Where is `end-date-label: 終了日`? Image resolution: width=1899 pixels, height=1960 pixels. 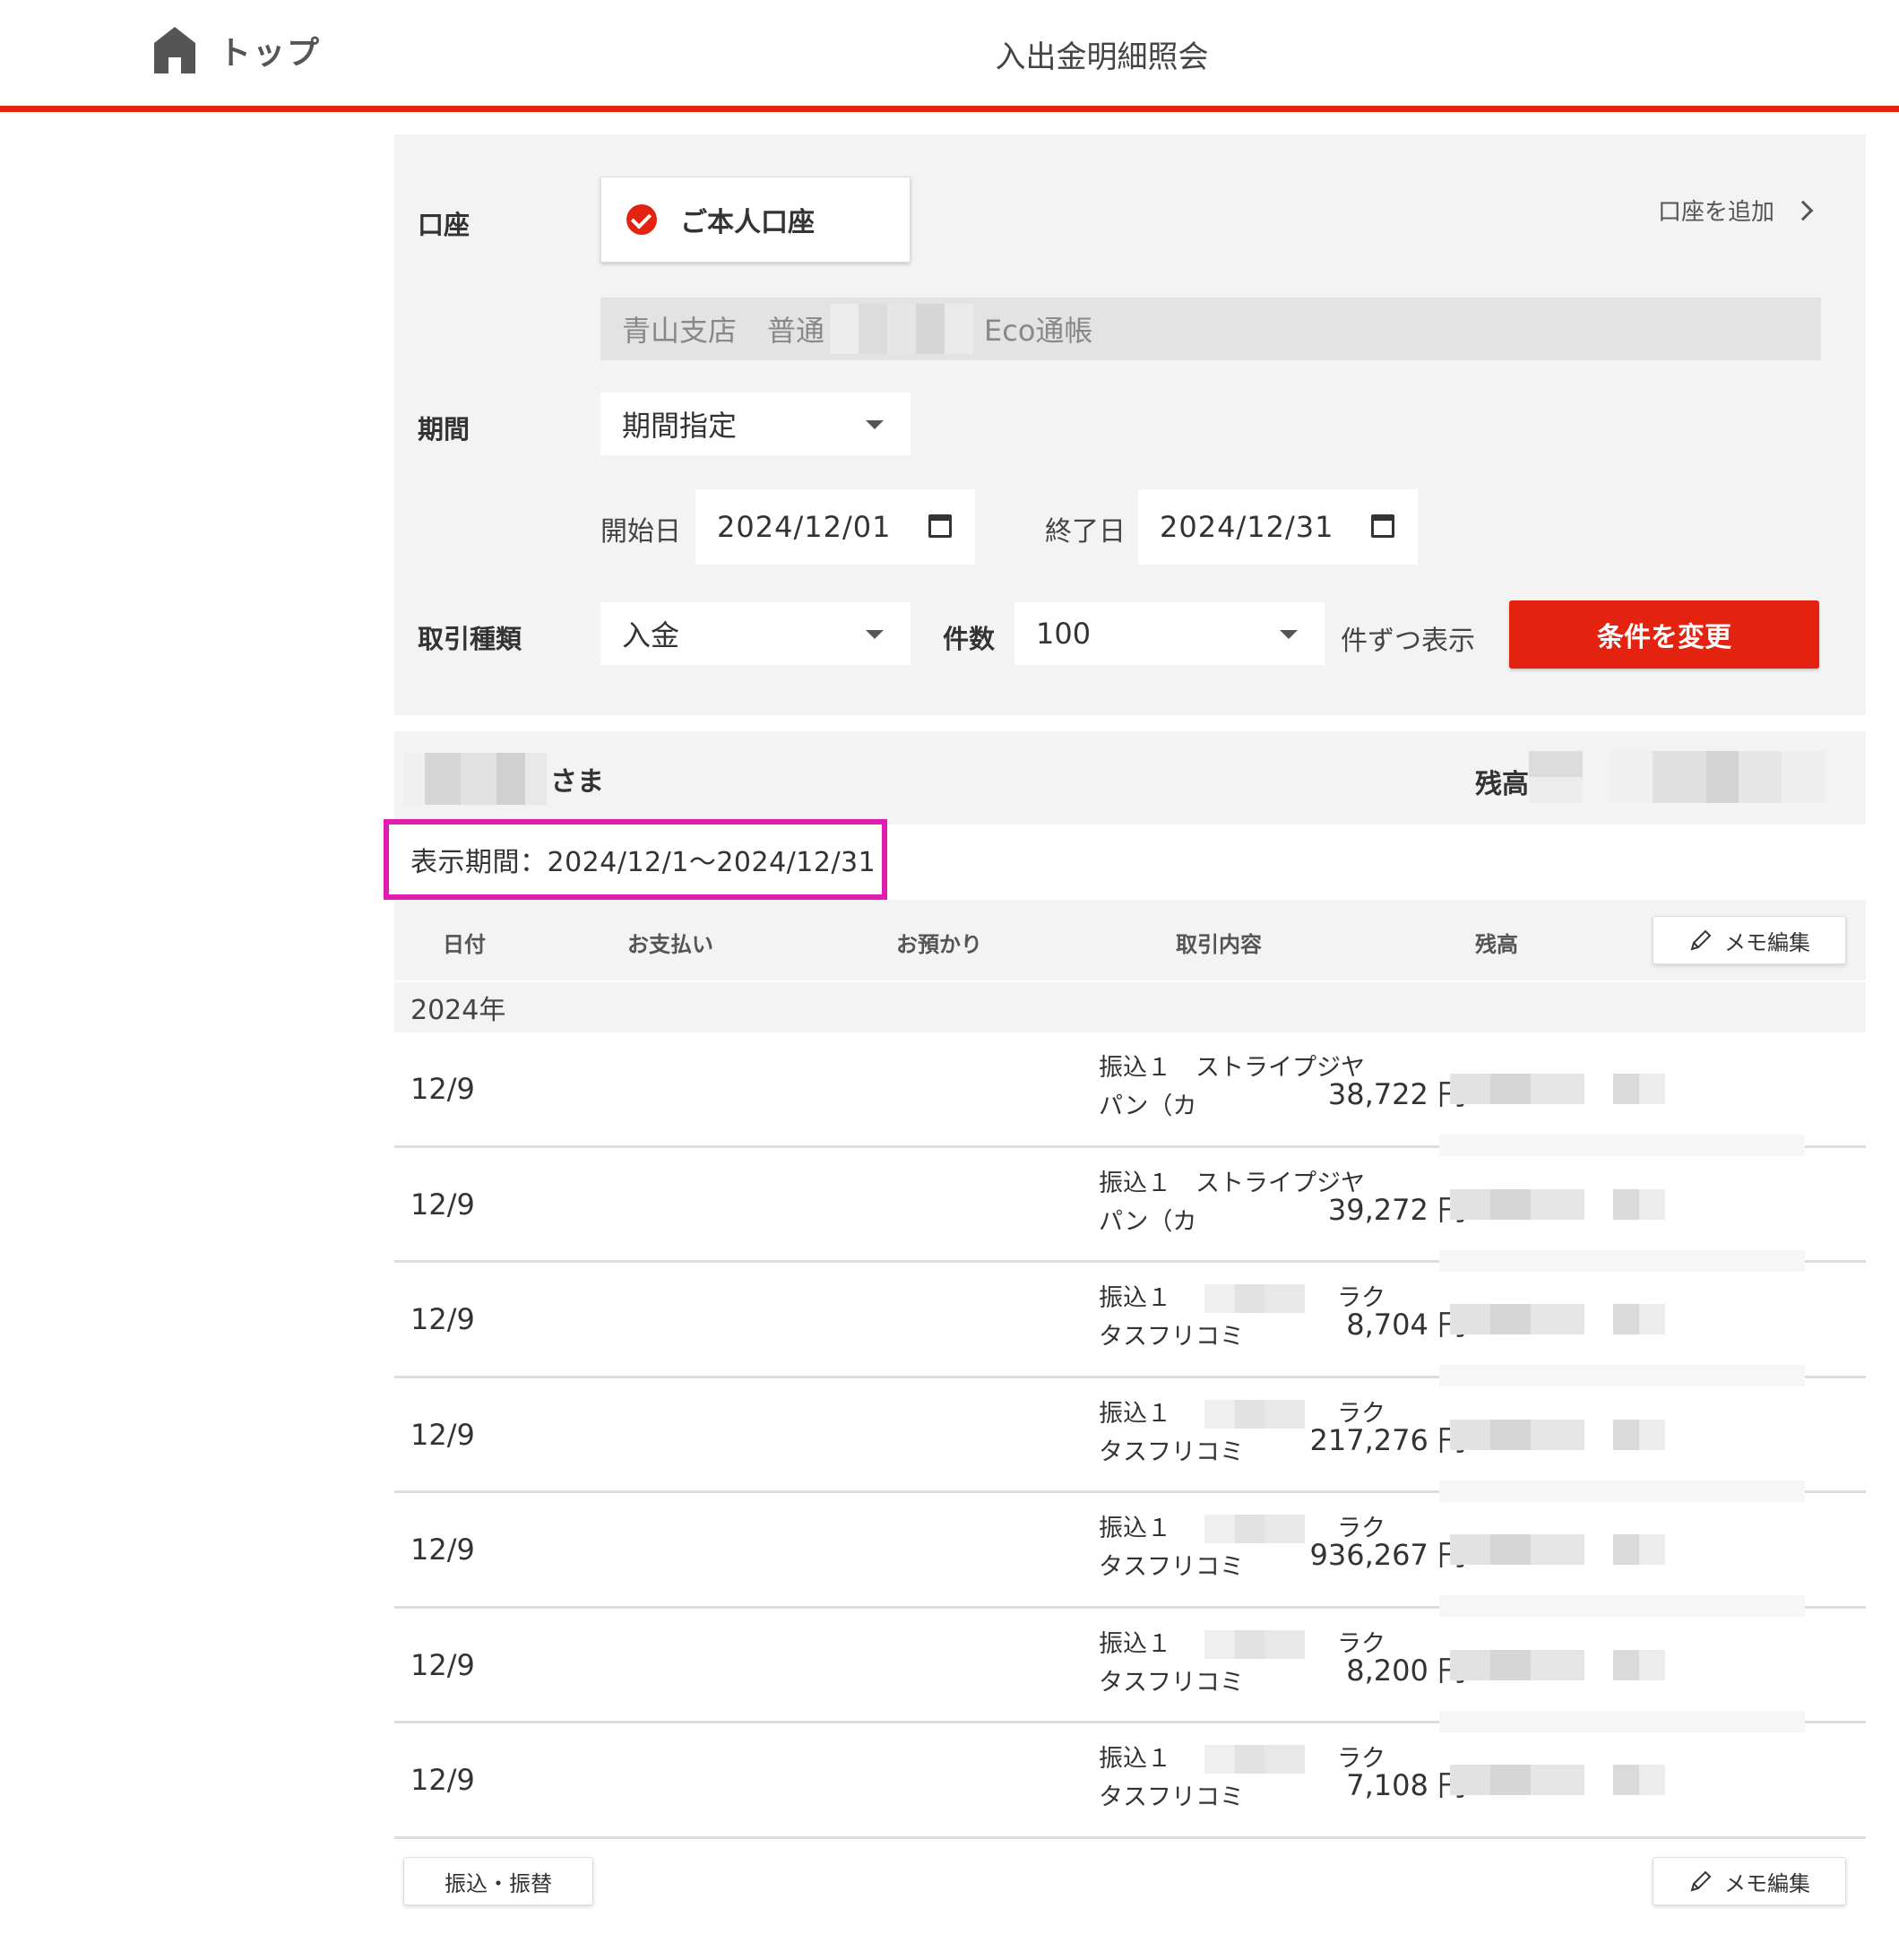
end-date-label: 終了日 is located at coordinates (1085, 532).